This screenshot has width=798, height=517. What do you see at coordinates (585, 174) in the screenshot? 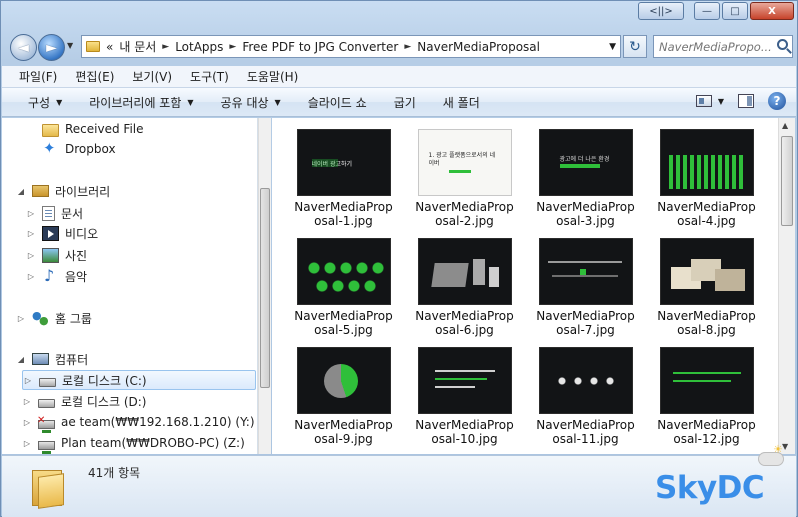
I see `file-tile: 광고에 더 나은 환경 NaverMediaProposal-3.jpg` at bounding box center [585, 174].